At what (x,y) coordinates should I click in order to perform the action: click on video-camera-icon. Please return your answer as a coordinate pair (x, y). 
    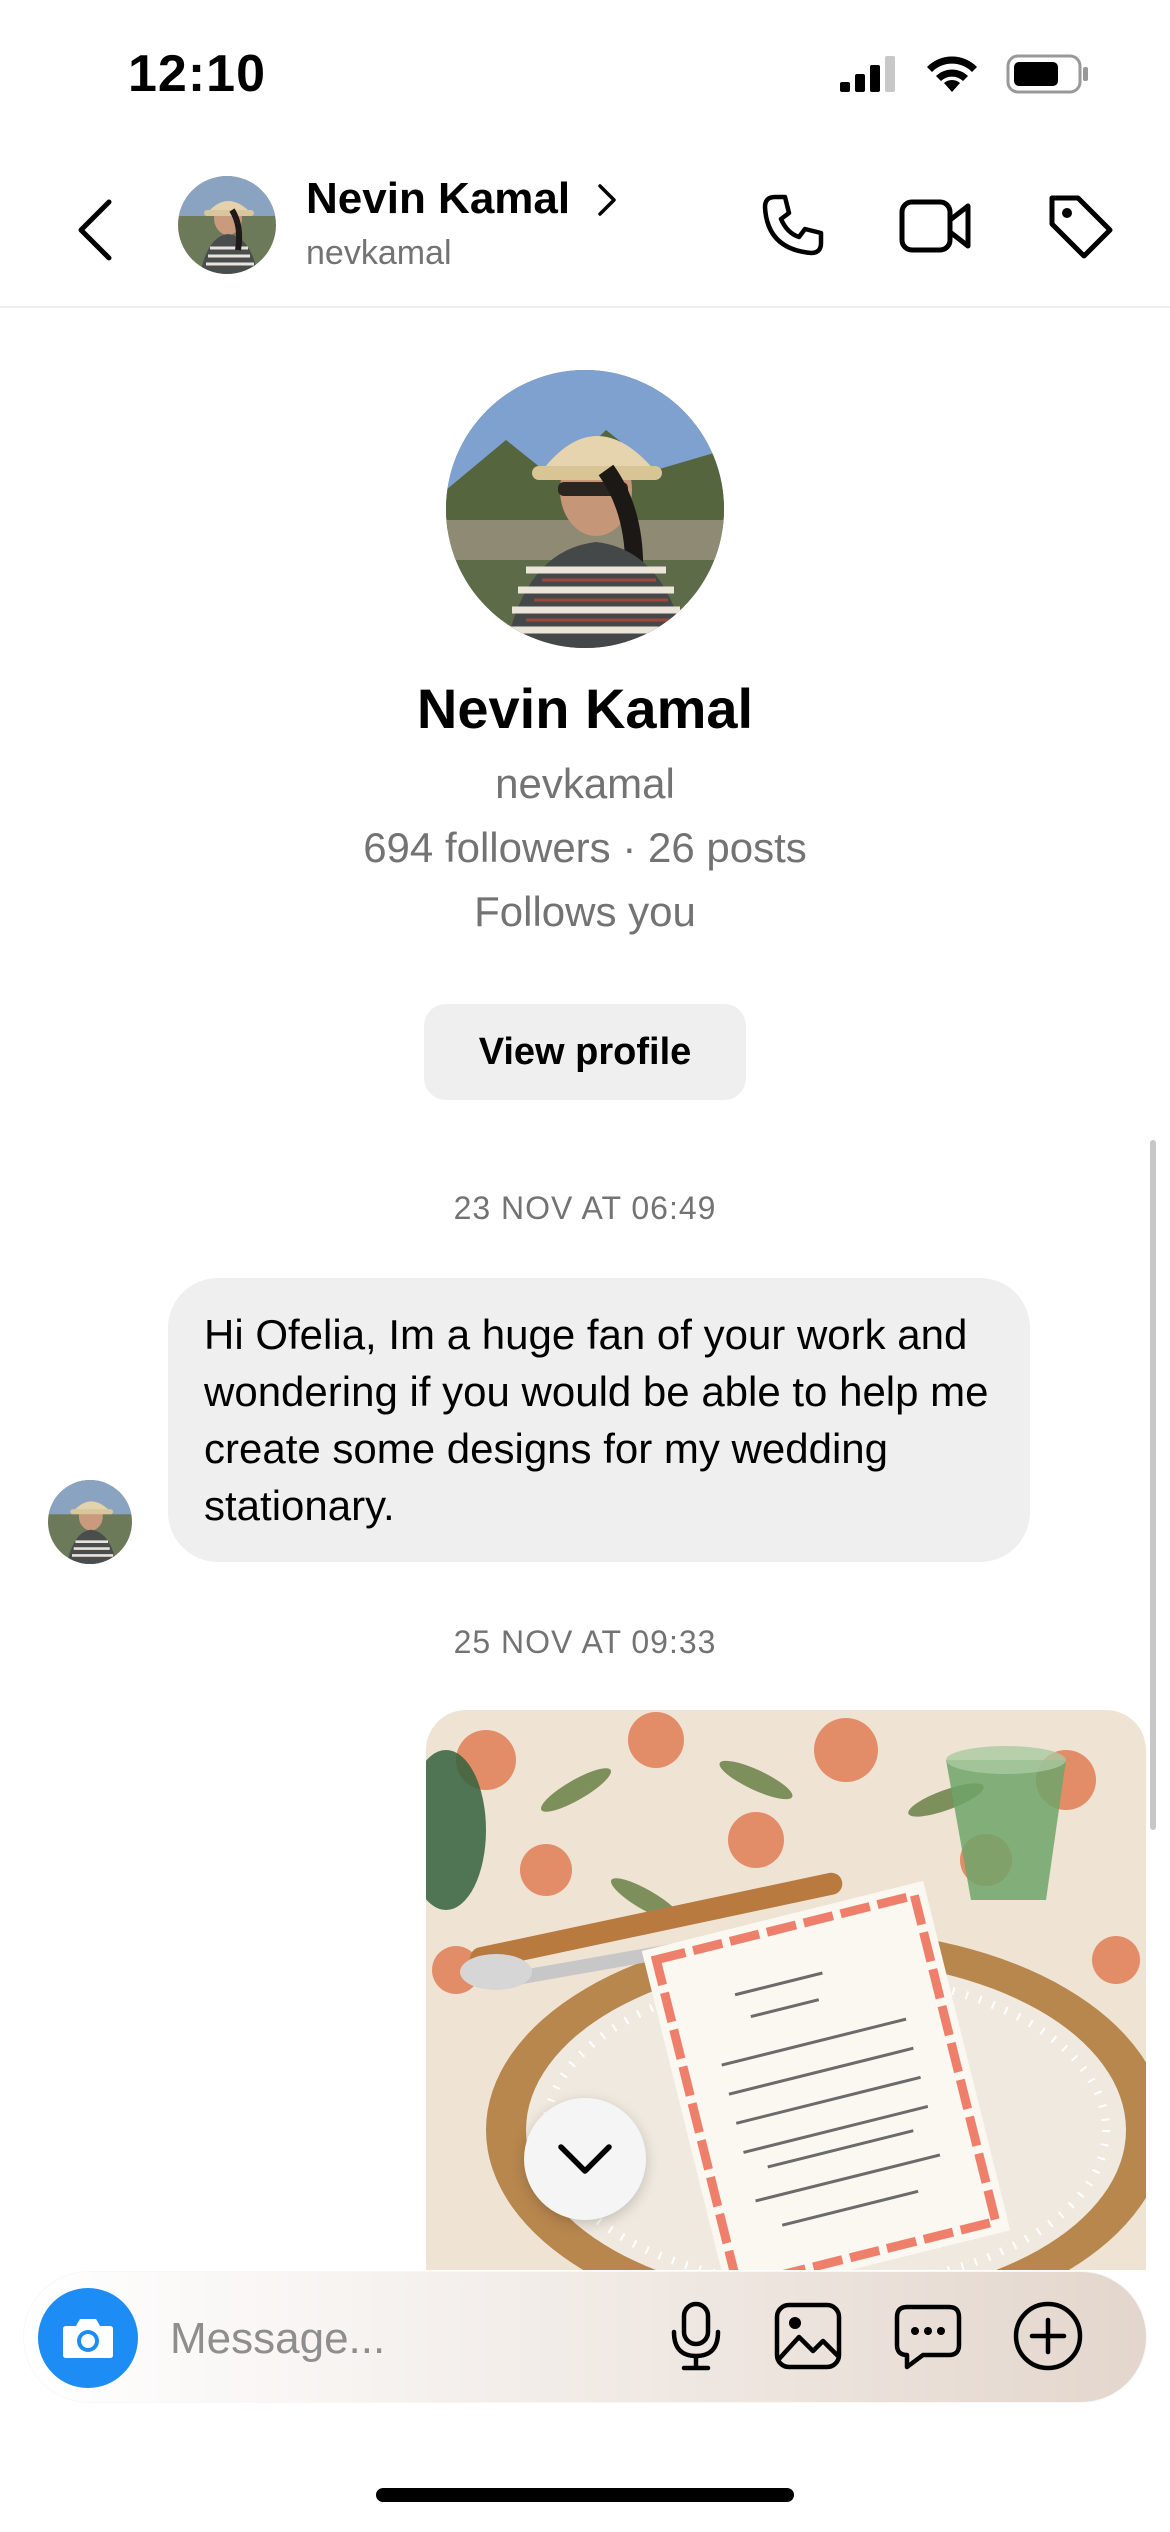
    Looking at the image, I should click on (935, 226).